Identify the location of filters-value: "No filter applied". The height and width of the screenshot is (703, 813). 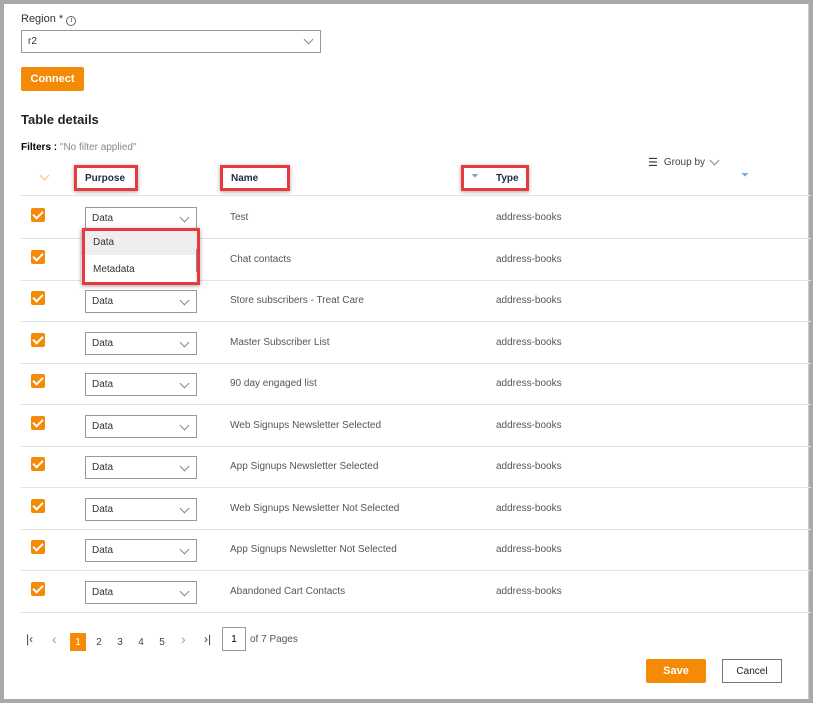
(98, 147).